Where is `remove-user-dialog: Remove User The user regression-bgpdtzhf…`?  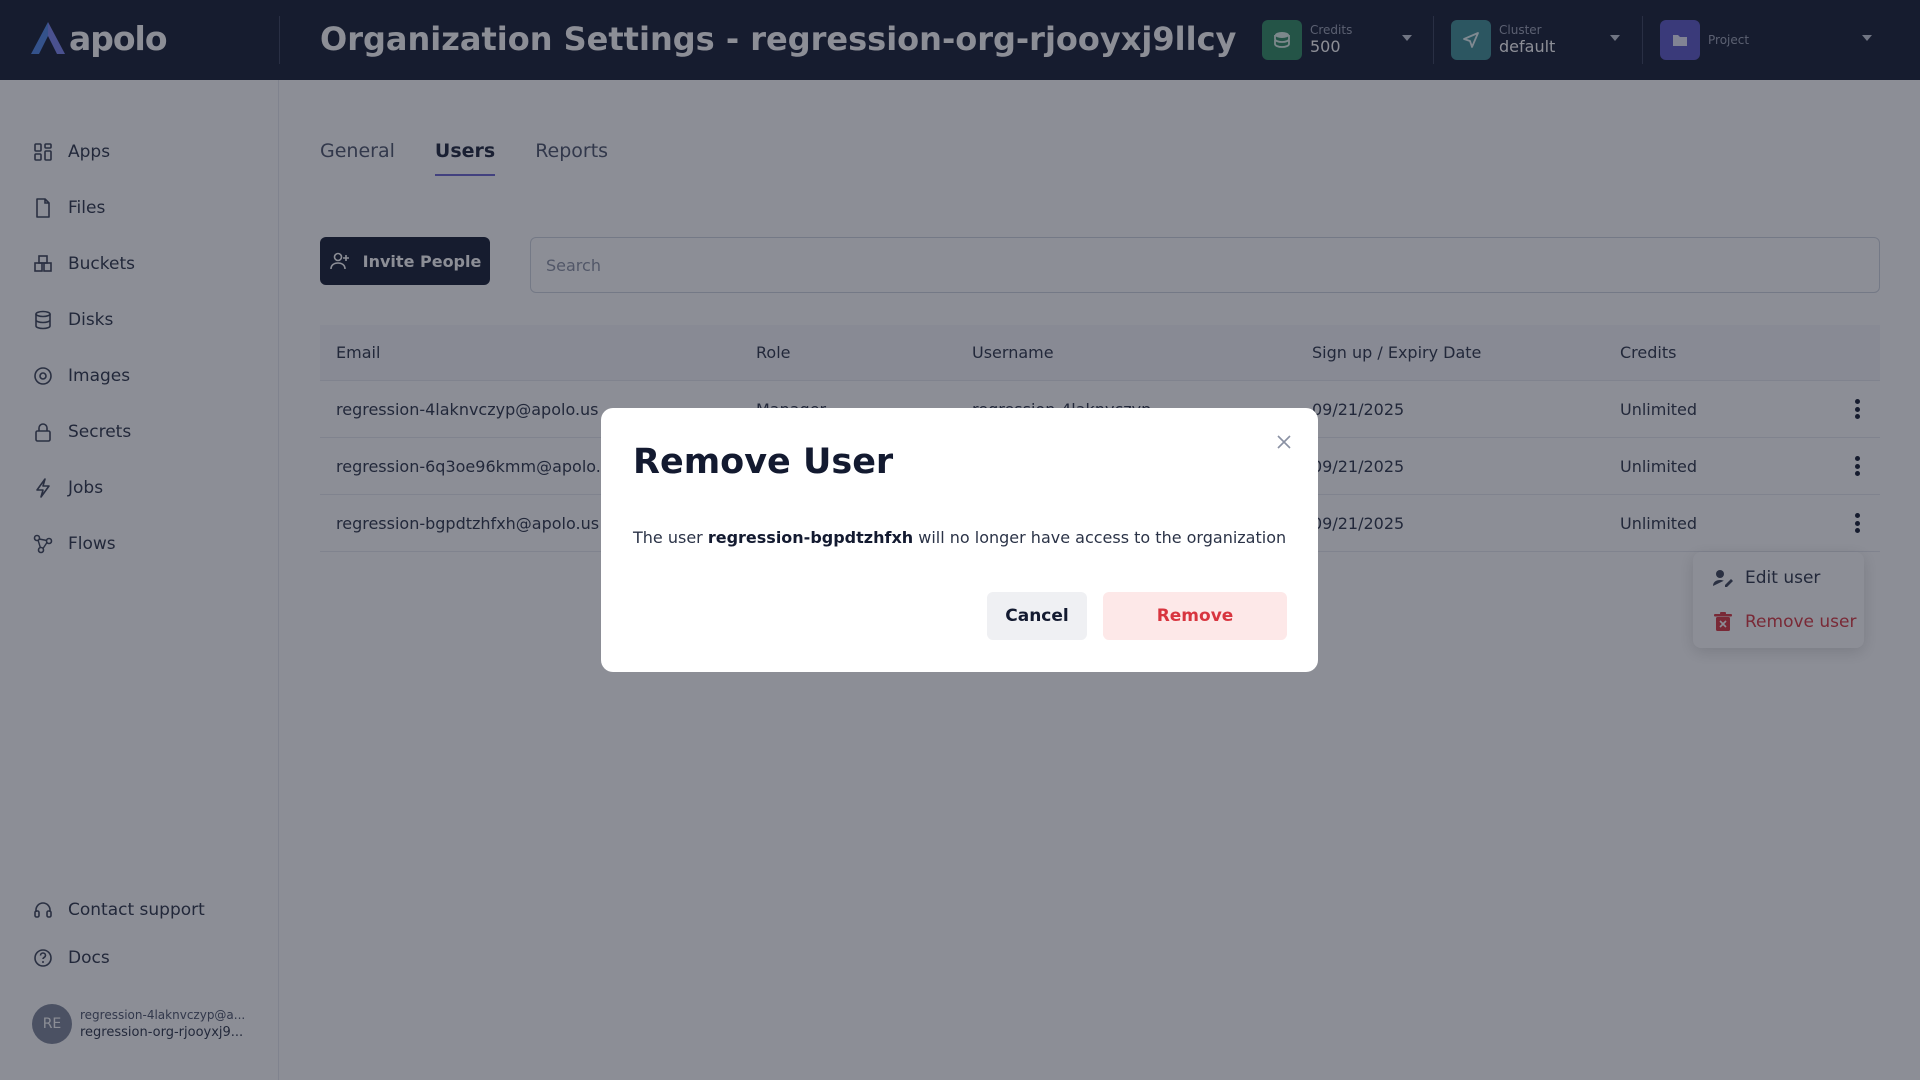 remove-user-dialog: Remove User The user regression-bgpdtzhf… is located at coordinates (959, 540).